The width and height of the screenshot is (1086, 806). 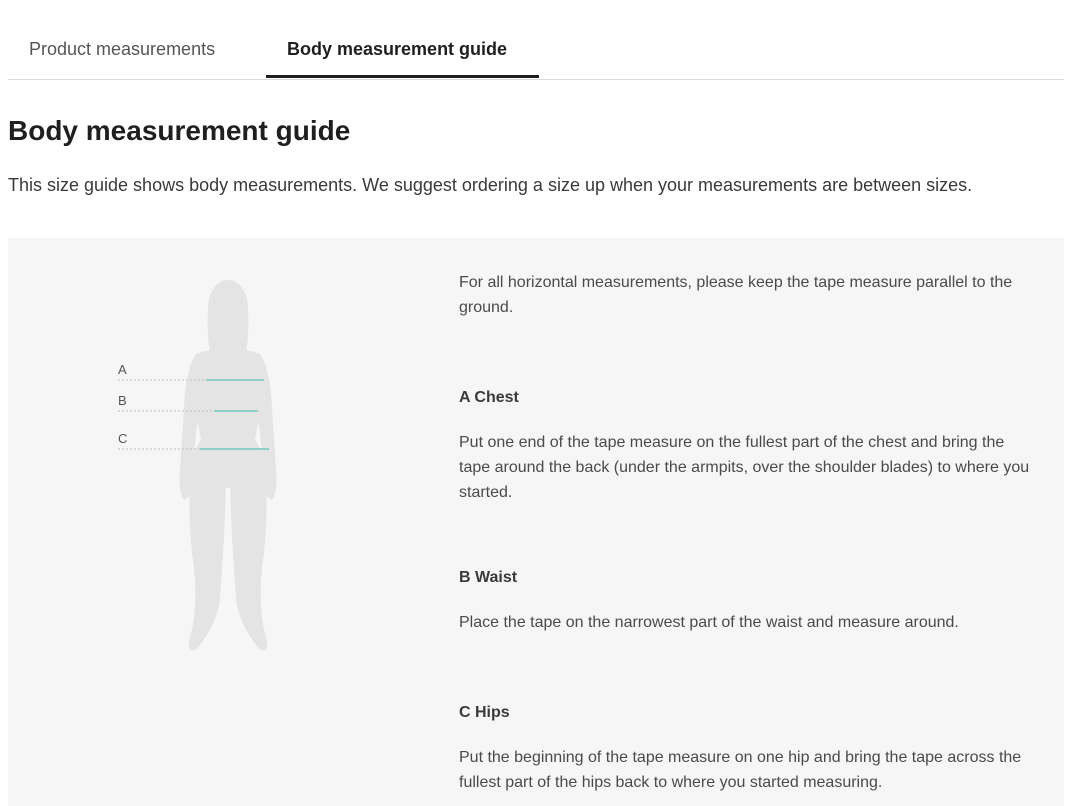 I want to click on body-silhouette-illustration: A B C, so click(x=197, y=465).